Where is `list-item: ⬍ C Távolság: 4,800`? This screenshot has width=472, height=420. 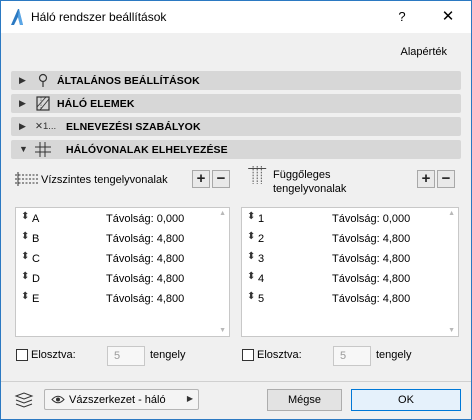 list-item: ⬍ C Távolság: 4,800 is located at coordinates (122, 259).